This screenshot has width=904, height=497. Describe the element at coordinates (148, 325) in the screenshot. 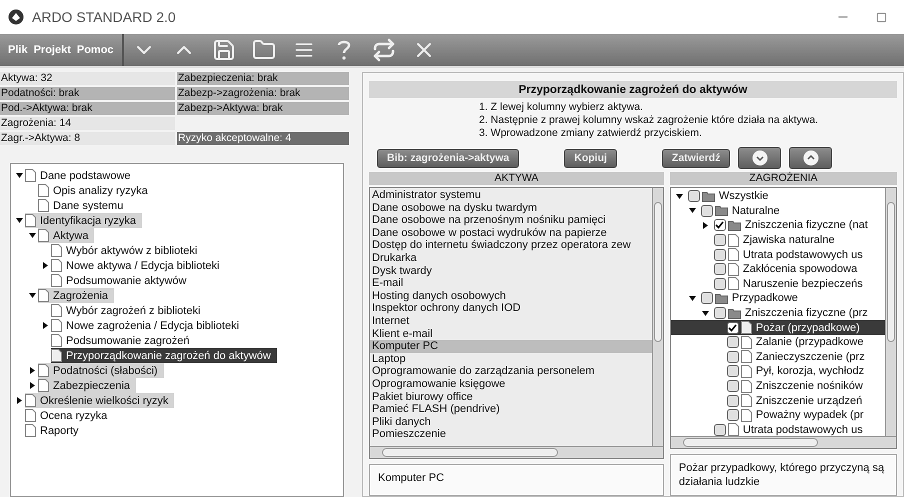

I see `tree-item: Nowe zagrożenia / Edycja biblioteki` at that location.